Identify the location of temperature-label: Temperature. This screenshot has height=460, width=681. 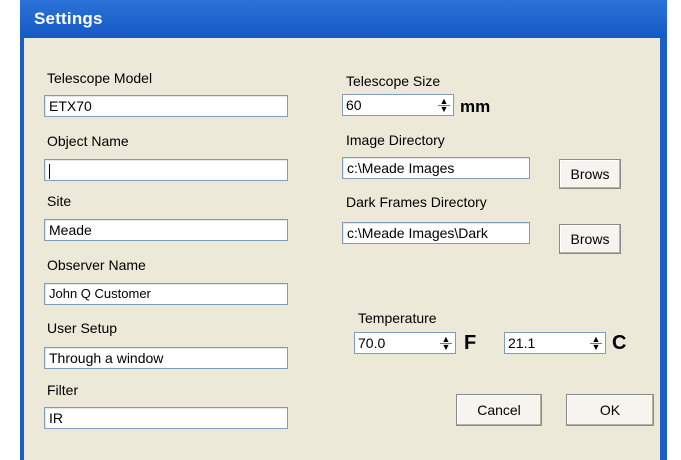
(397, 318).